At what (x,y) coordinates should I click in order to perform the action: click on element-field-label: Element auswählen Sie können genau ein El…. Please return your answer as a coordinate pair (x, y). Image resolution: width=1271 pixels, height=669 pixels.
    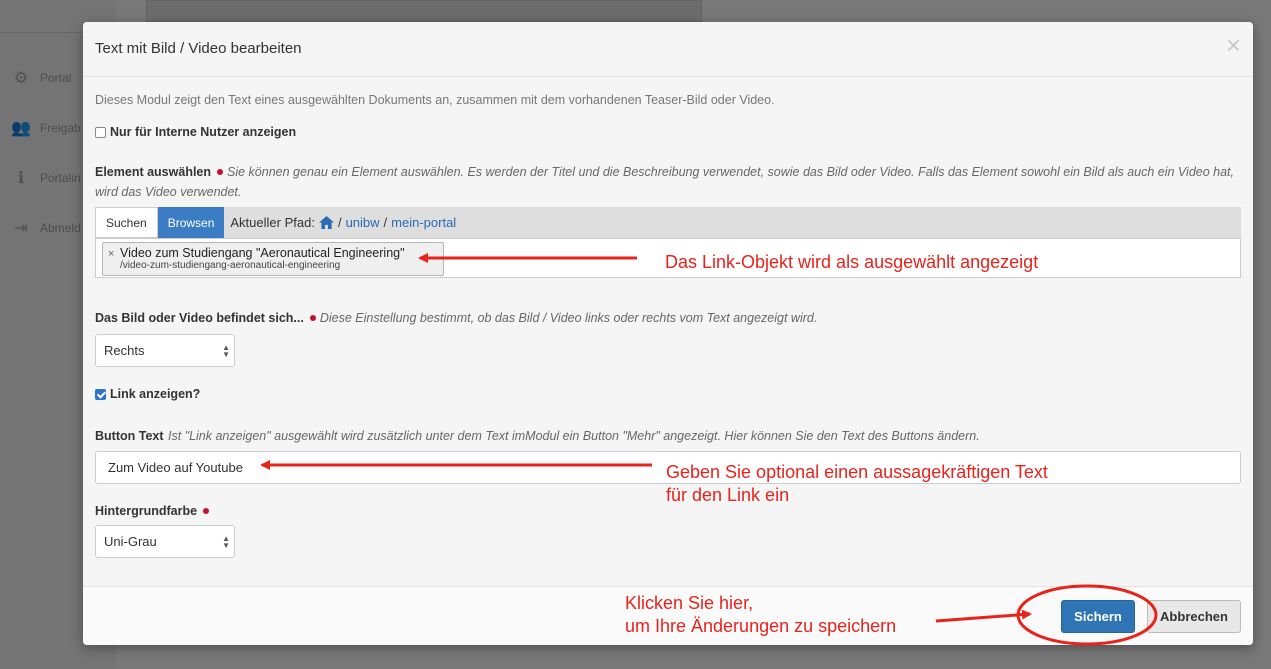
    Looking at the image, I should click on (668, 182).